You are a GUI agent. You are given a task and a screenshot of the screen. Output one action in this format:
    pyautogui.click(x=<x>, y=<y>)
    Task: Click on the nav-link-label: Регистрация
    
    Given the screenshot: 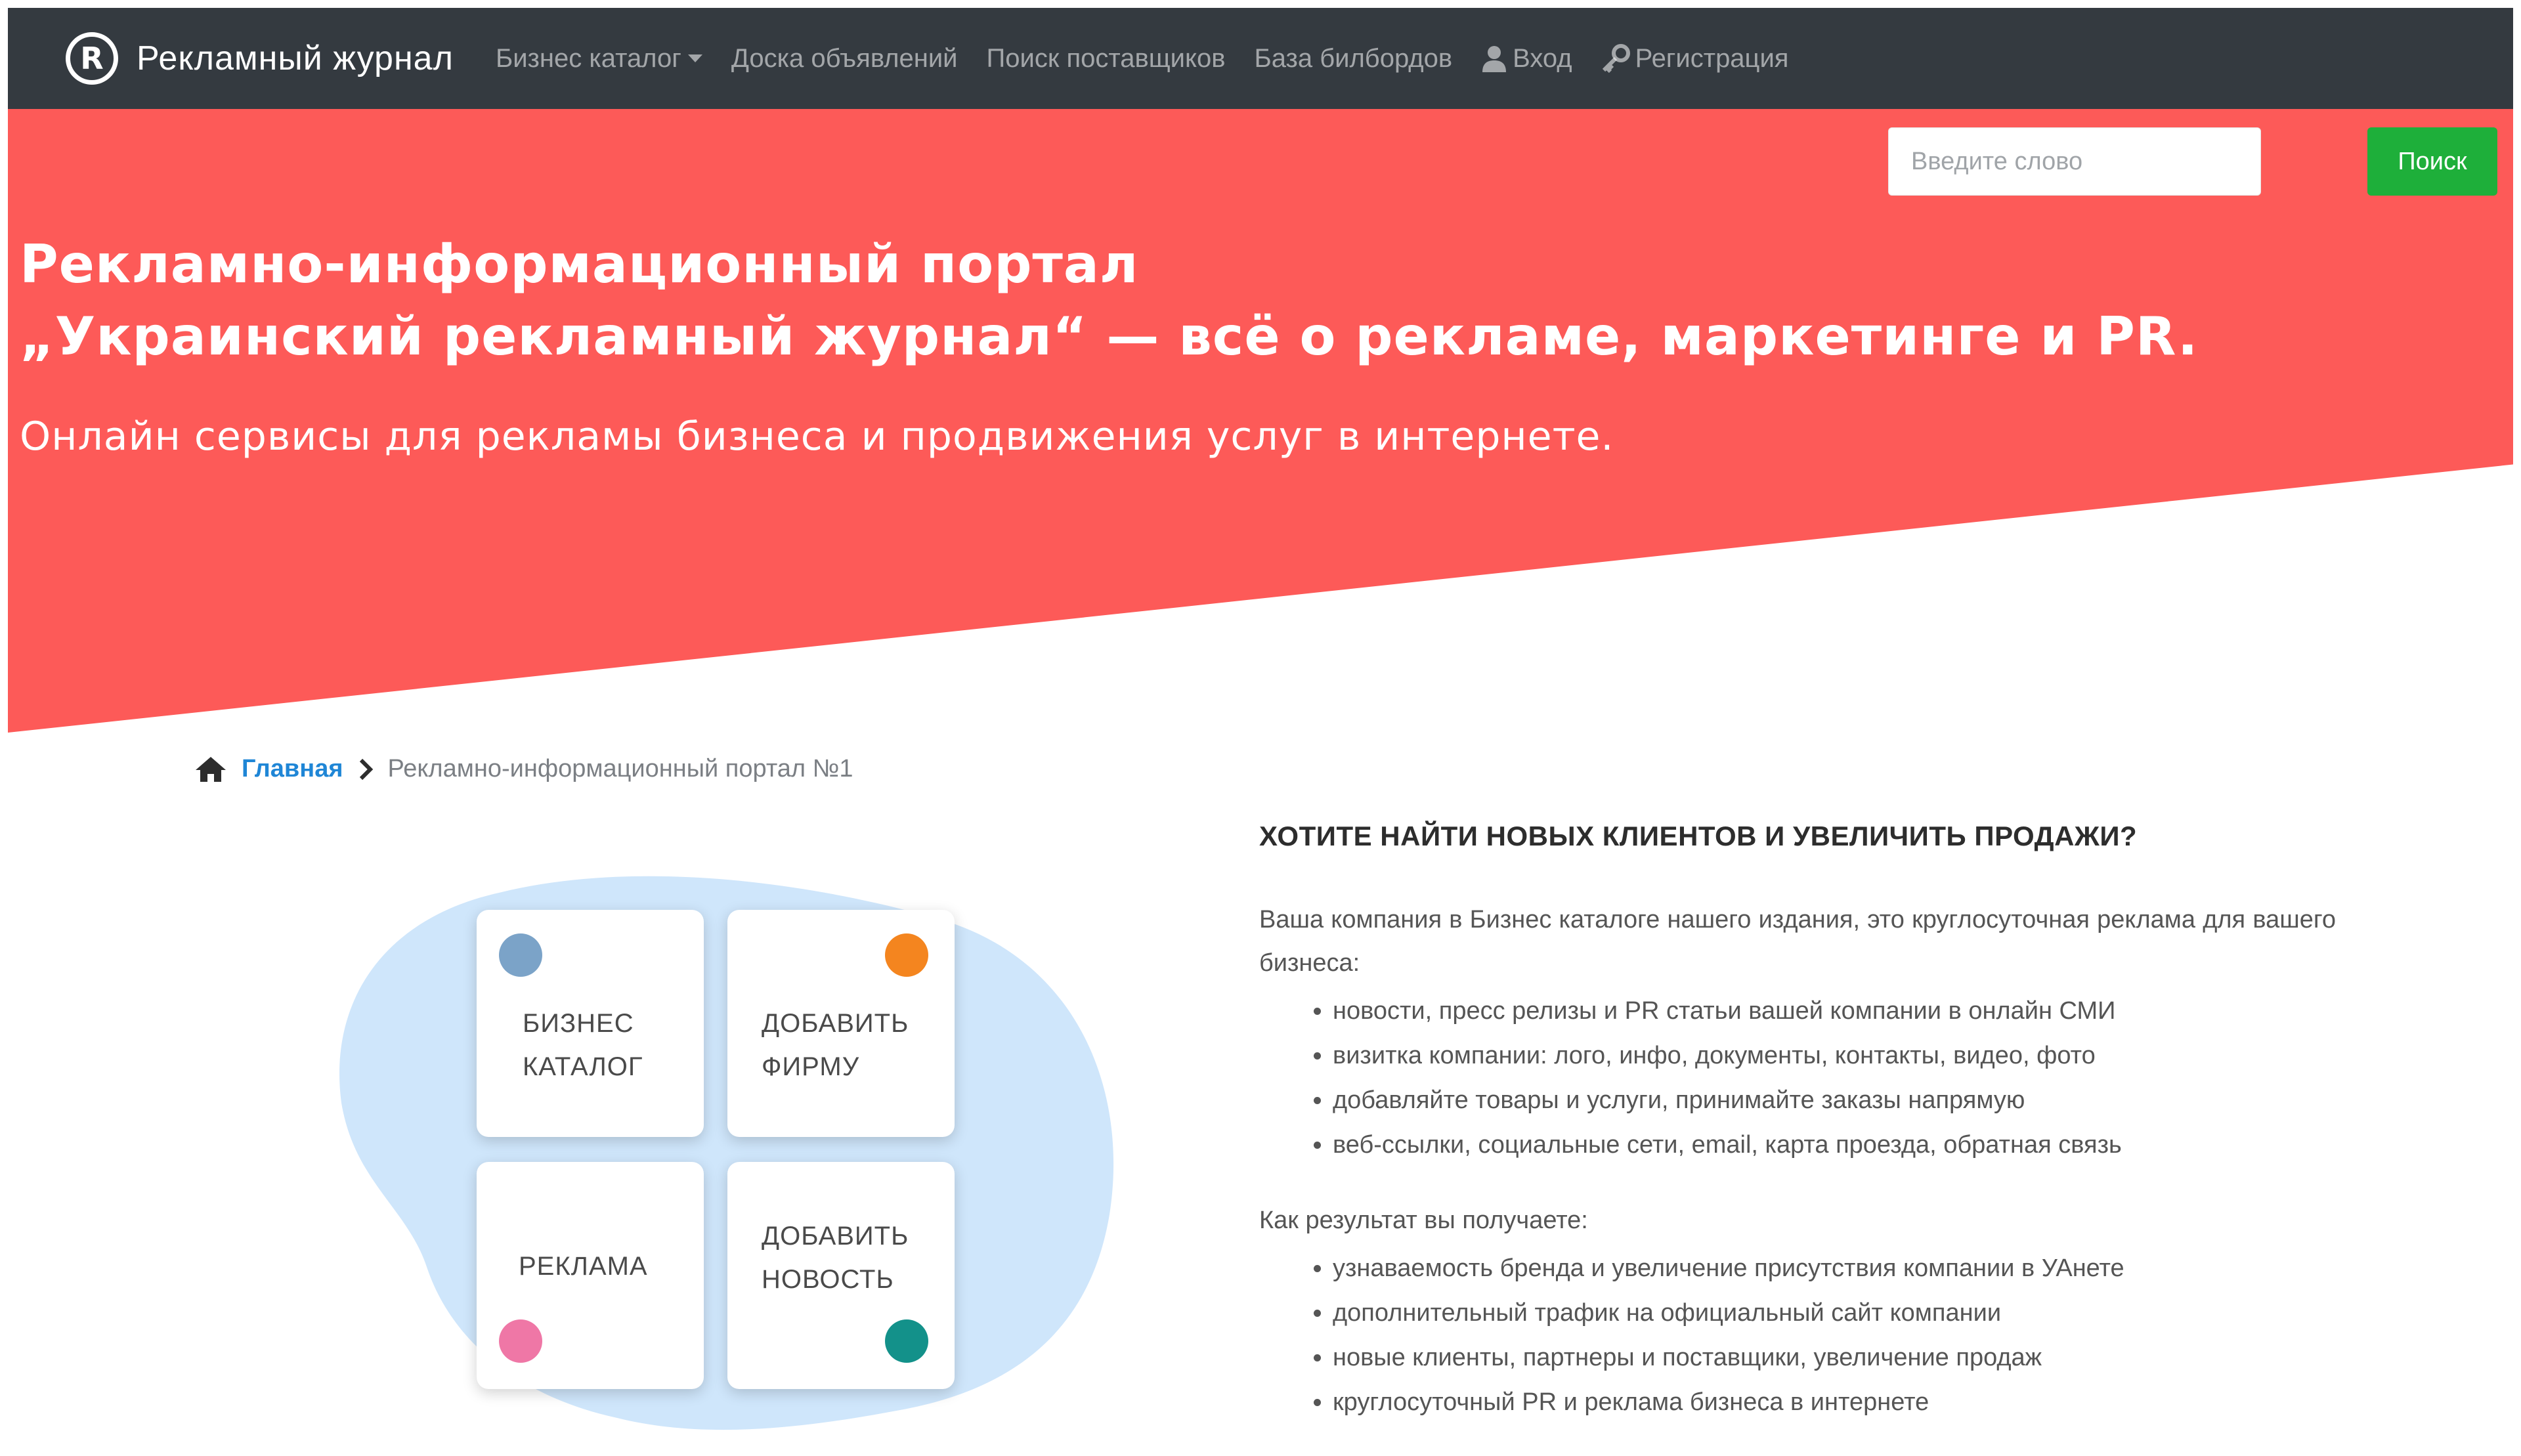 What is the action you would take?
    pyautogui.click(x=1712, y=58)
    